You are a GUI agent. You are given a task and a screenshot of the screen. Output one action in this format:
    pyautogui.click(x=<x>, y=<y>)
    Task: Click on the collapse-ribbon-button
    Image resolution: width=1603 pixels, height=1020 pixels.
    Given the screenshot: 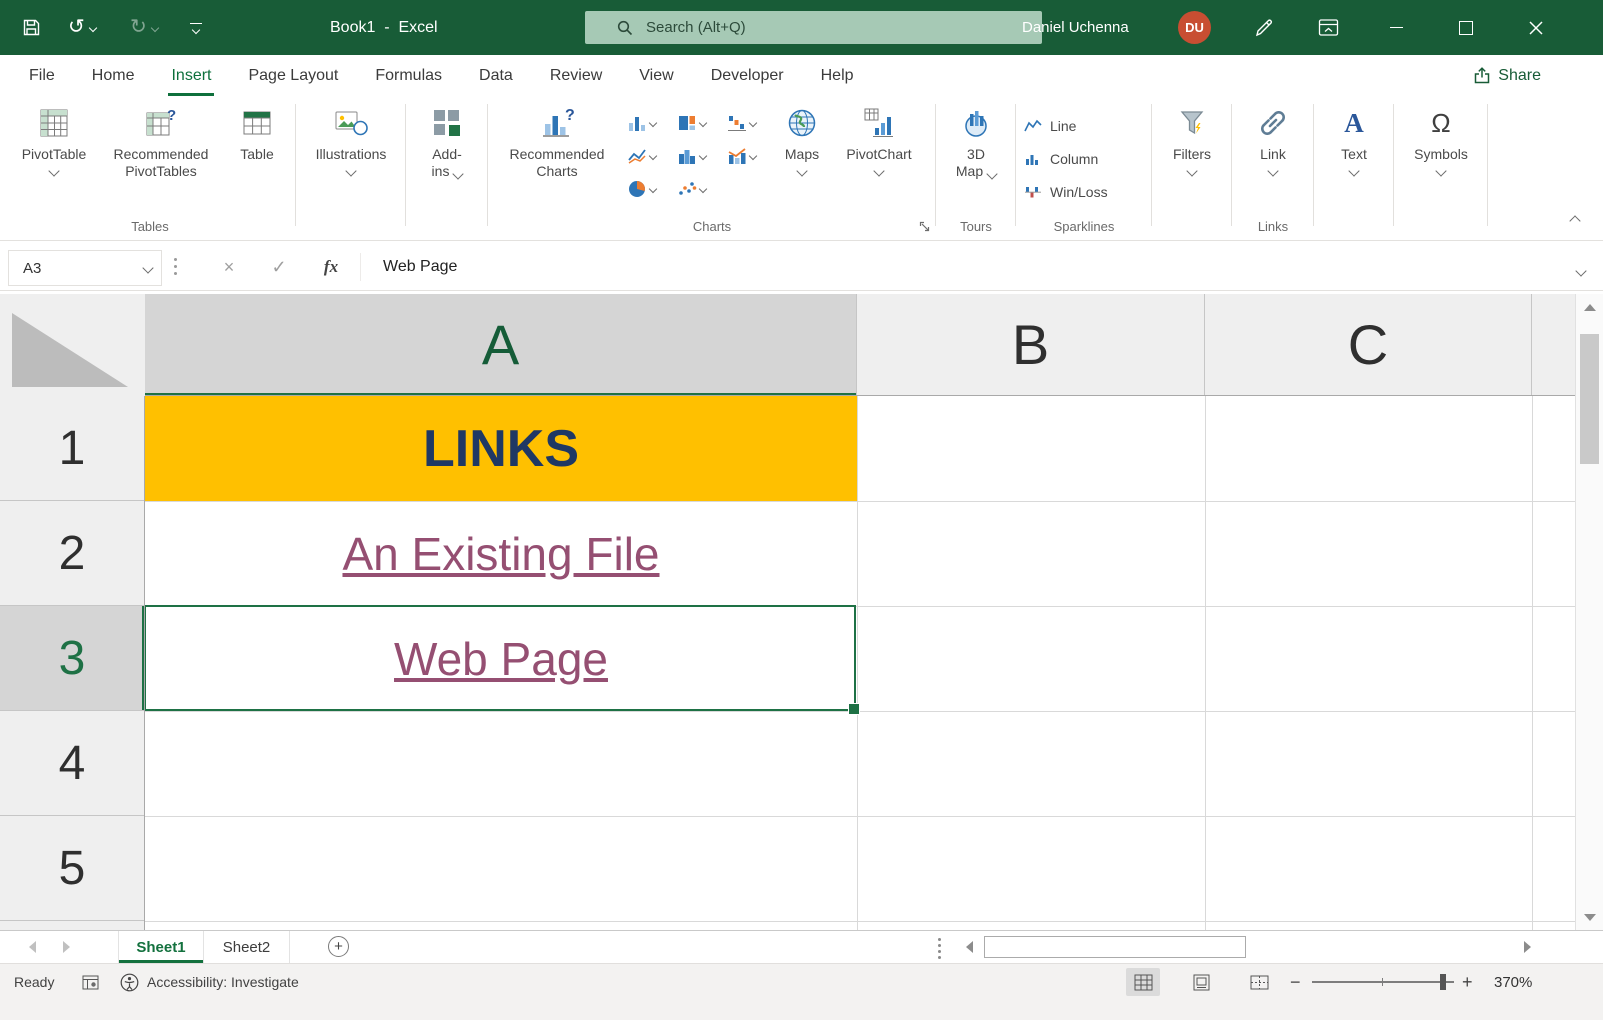 What is the action you would take?
    pyautogui.click(x=1575, y=221)
    